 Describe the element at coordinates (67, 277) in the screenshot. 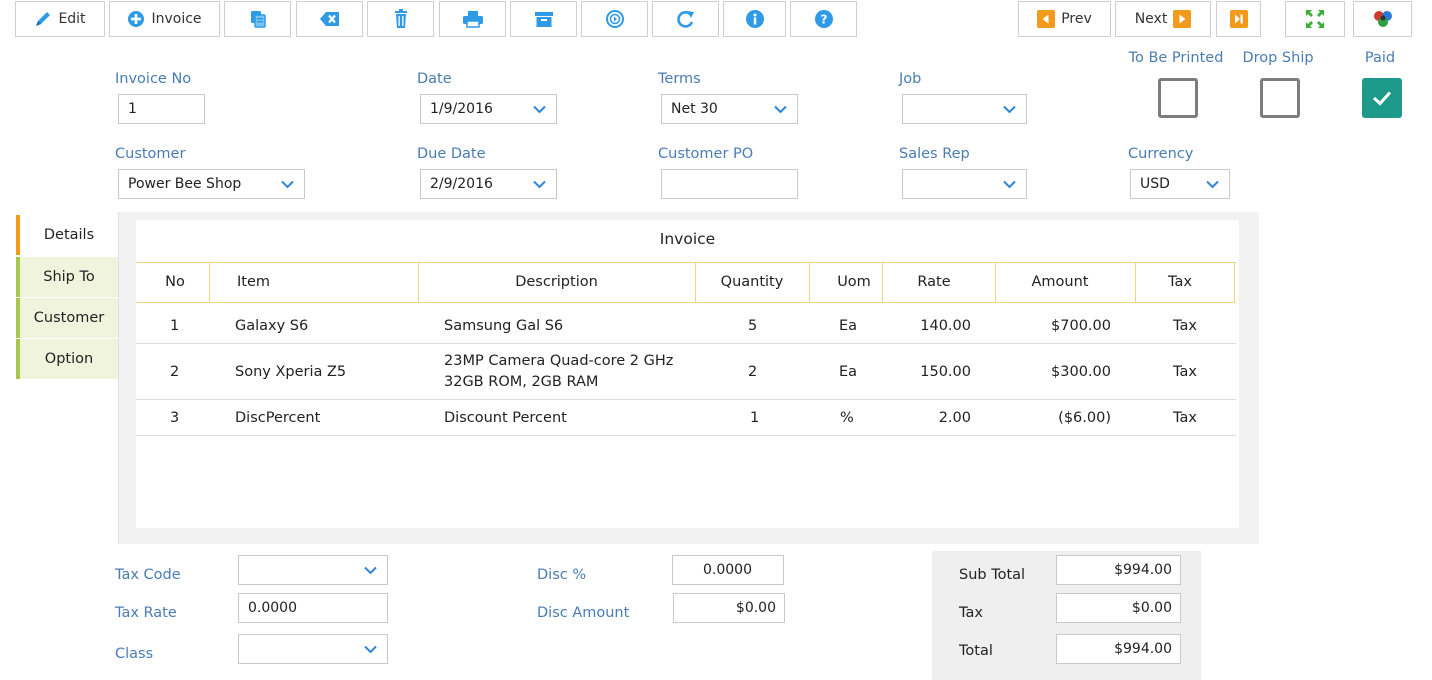

I see `tab-ship-to: Ship To` at that location.